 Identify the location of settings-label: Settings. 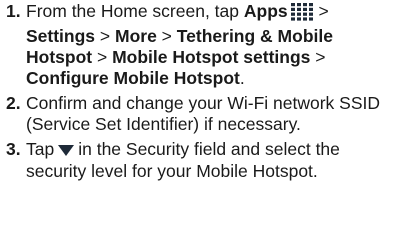
(61, 36).